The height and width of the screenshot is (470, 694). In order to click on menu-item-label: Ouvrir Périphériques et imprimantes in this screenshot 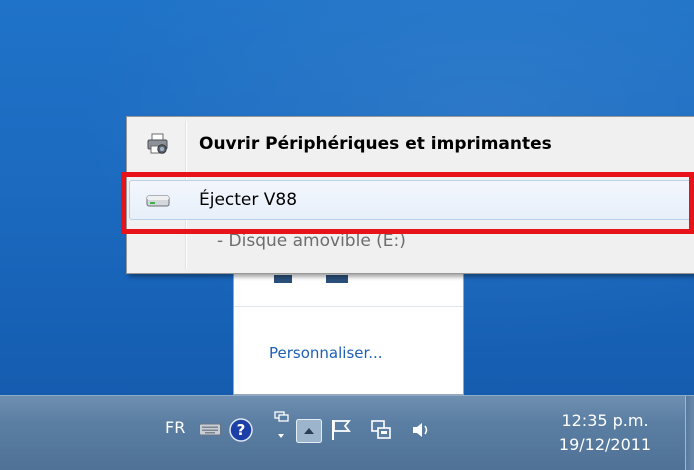, I will do `click(375, 144)`.